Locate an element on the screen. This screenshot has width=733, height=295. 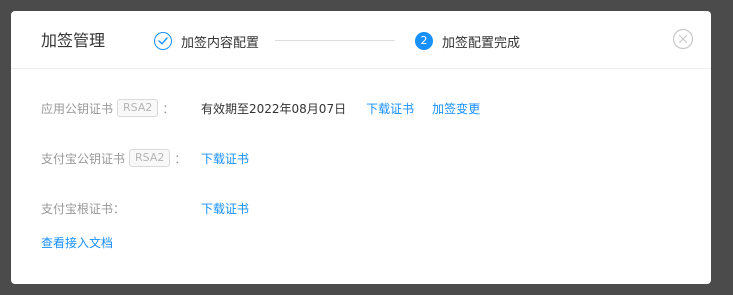
row-label: 支付宝根证书 ： is located at coordinates (83, 208).